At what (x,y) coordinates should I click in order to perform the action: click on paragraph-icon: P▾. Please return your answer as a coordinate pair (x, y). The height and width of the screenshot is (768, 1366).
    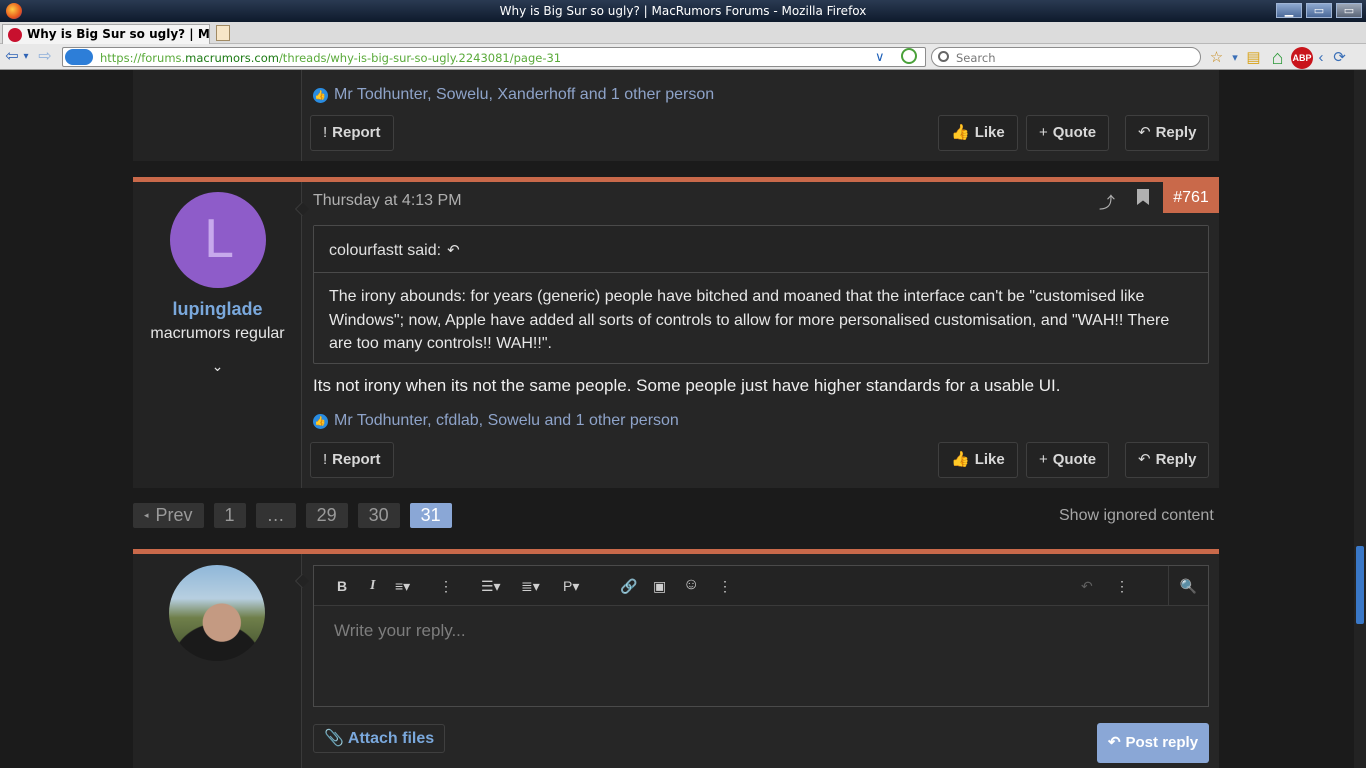
    Looking at the image, I should click on (571, 586).